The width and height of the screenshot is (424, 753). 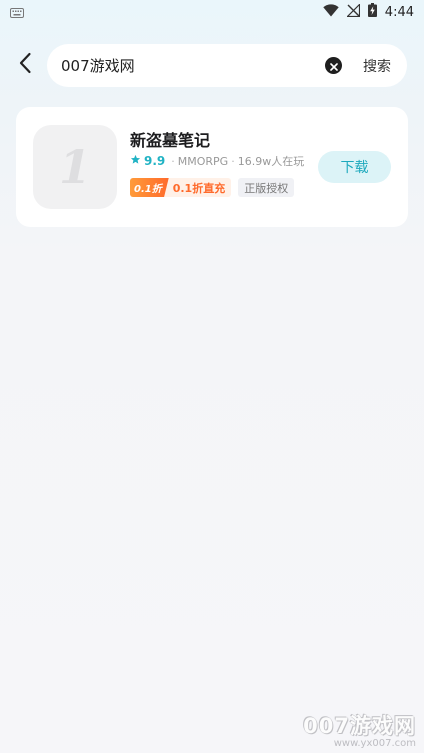 What do you see at coordinates (170, 140) in the screenshot?
I see `game-title: 新盗墓笔记` at bounding box center [170, 140].